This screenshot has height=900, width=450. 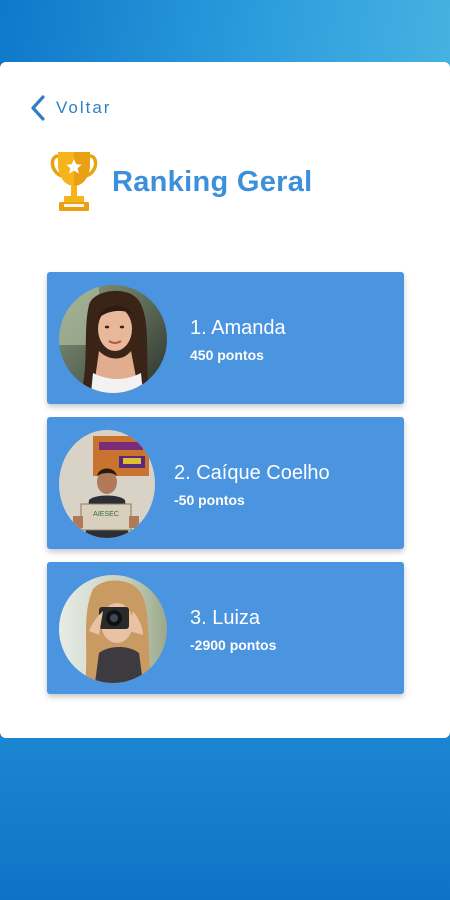 What do you see at coordinates (238, 328) in the screenshot?
I see `ranking-name: 1. Amanda` at bounding box center [238, 328].